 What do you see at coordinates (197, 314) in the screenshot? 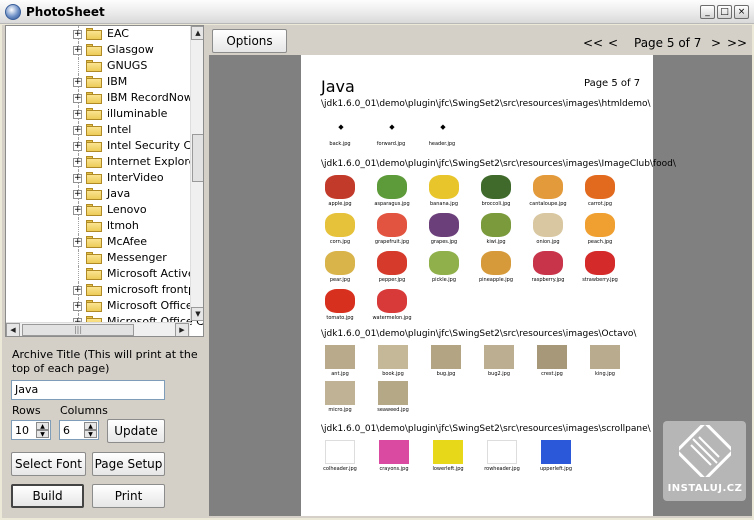
I see `scroll-down-icon: ▼` at bounding box center [197, 314].